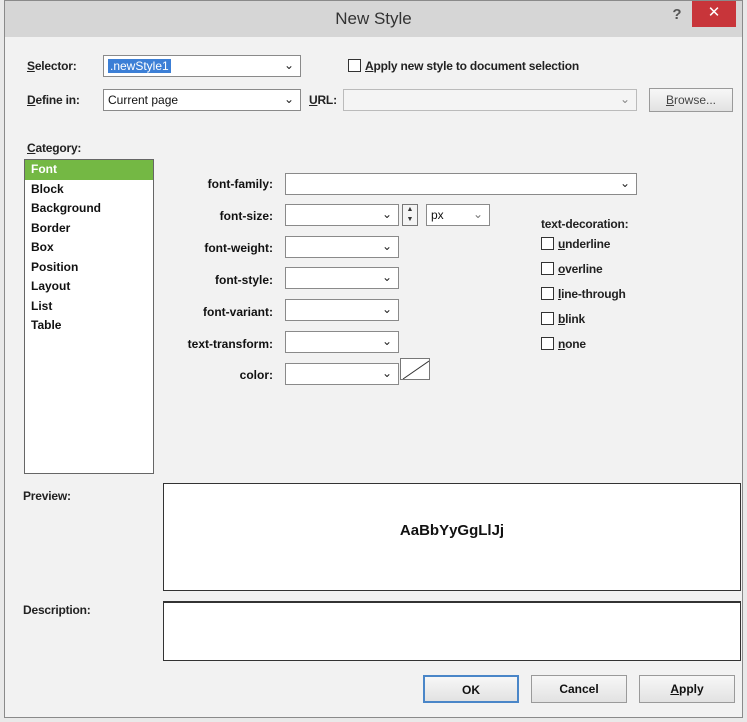  Describe the element at coordinates (89, 307) in the screenshot. I see `category-item-list: List` at that location.